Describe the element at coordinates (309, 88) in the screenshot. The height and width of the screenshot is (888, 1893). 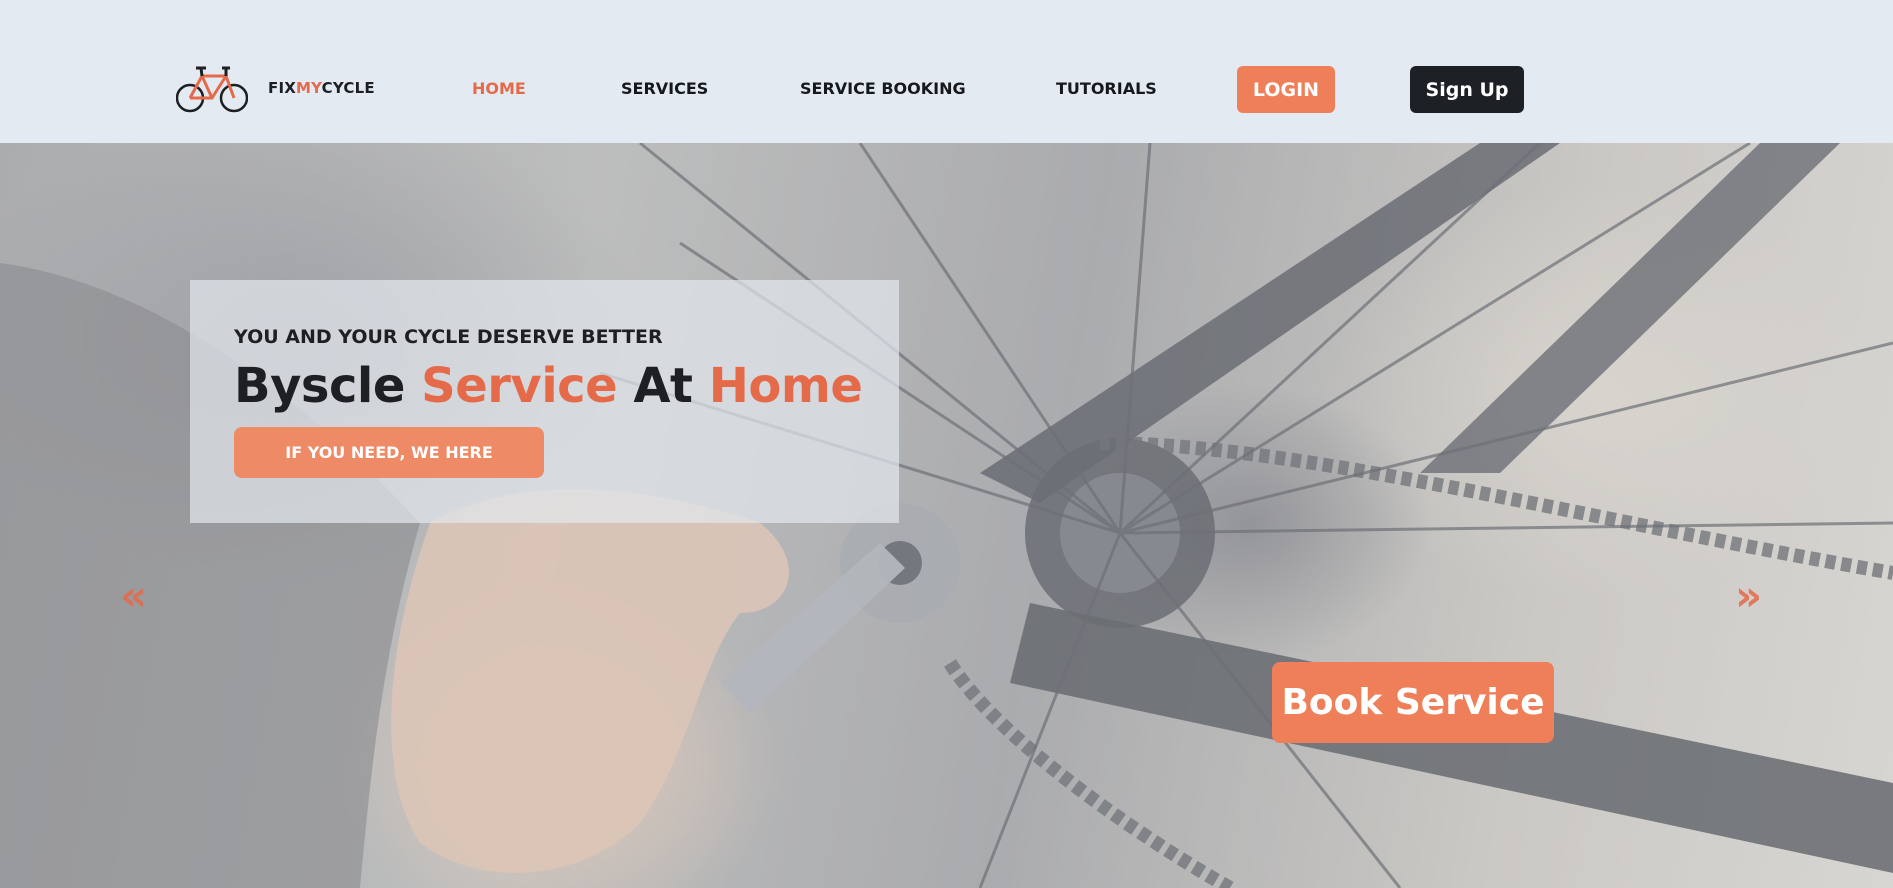
I see `brand-name-my: MY` at that location.